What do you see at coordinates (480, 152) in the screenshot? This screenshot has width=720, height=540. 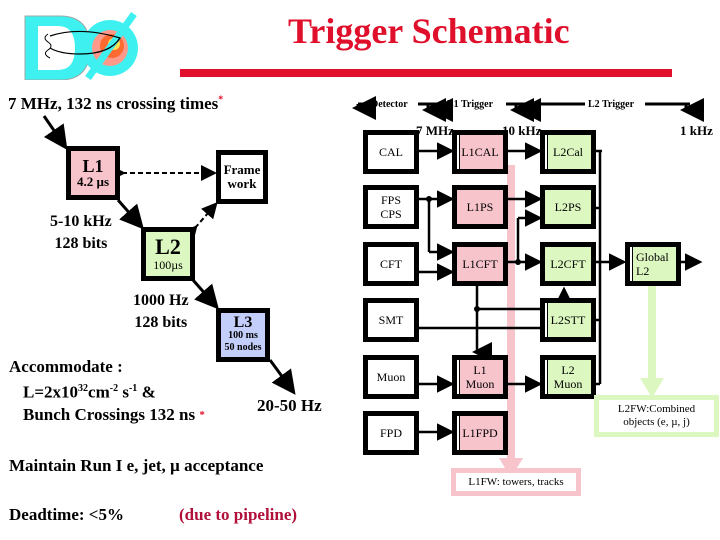 I see `l1-cal: L1CAL` at bounding box center [480, 152].